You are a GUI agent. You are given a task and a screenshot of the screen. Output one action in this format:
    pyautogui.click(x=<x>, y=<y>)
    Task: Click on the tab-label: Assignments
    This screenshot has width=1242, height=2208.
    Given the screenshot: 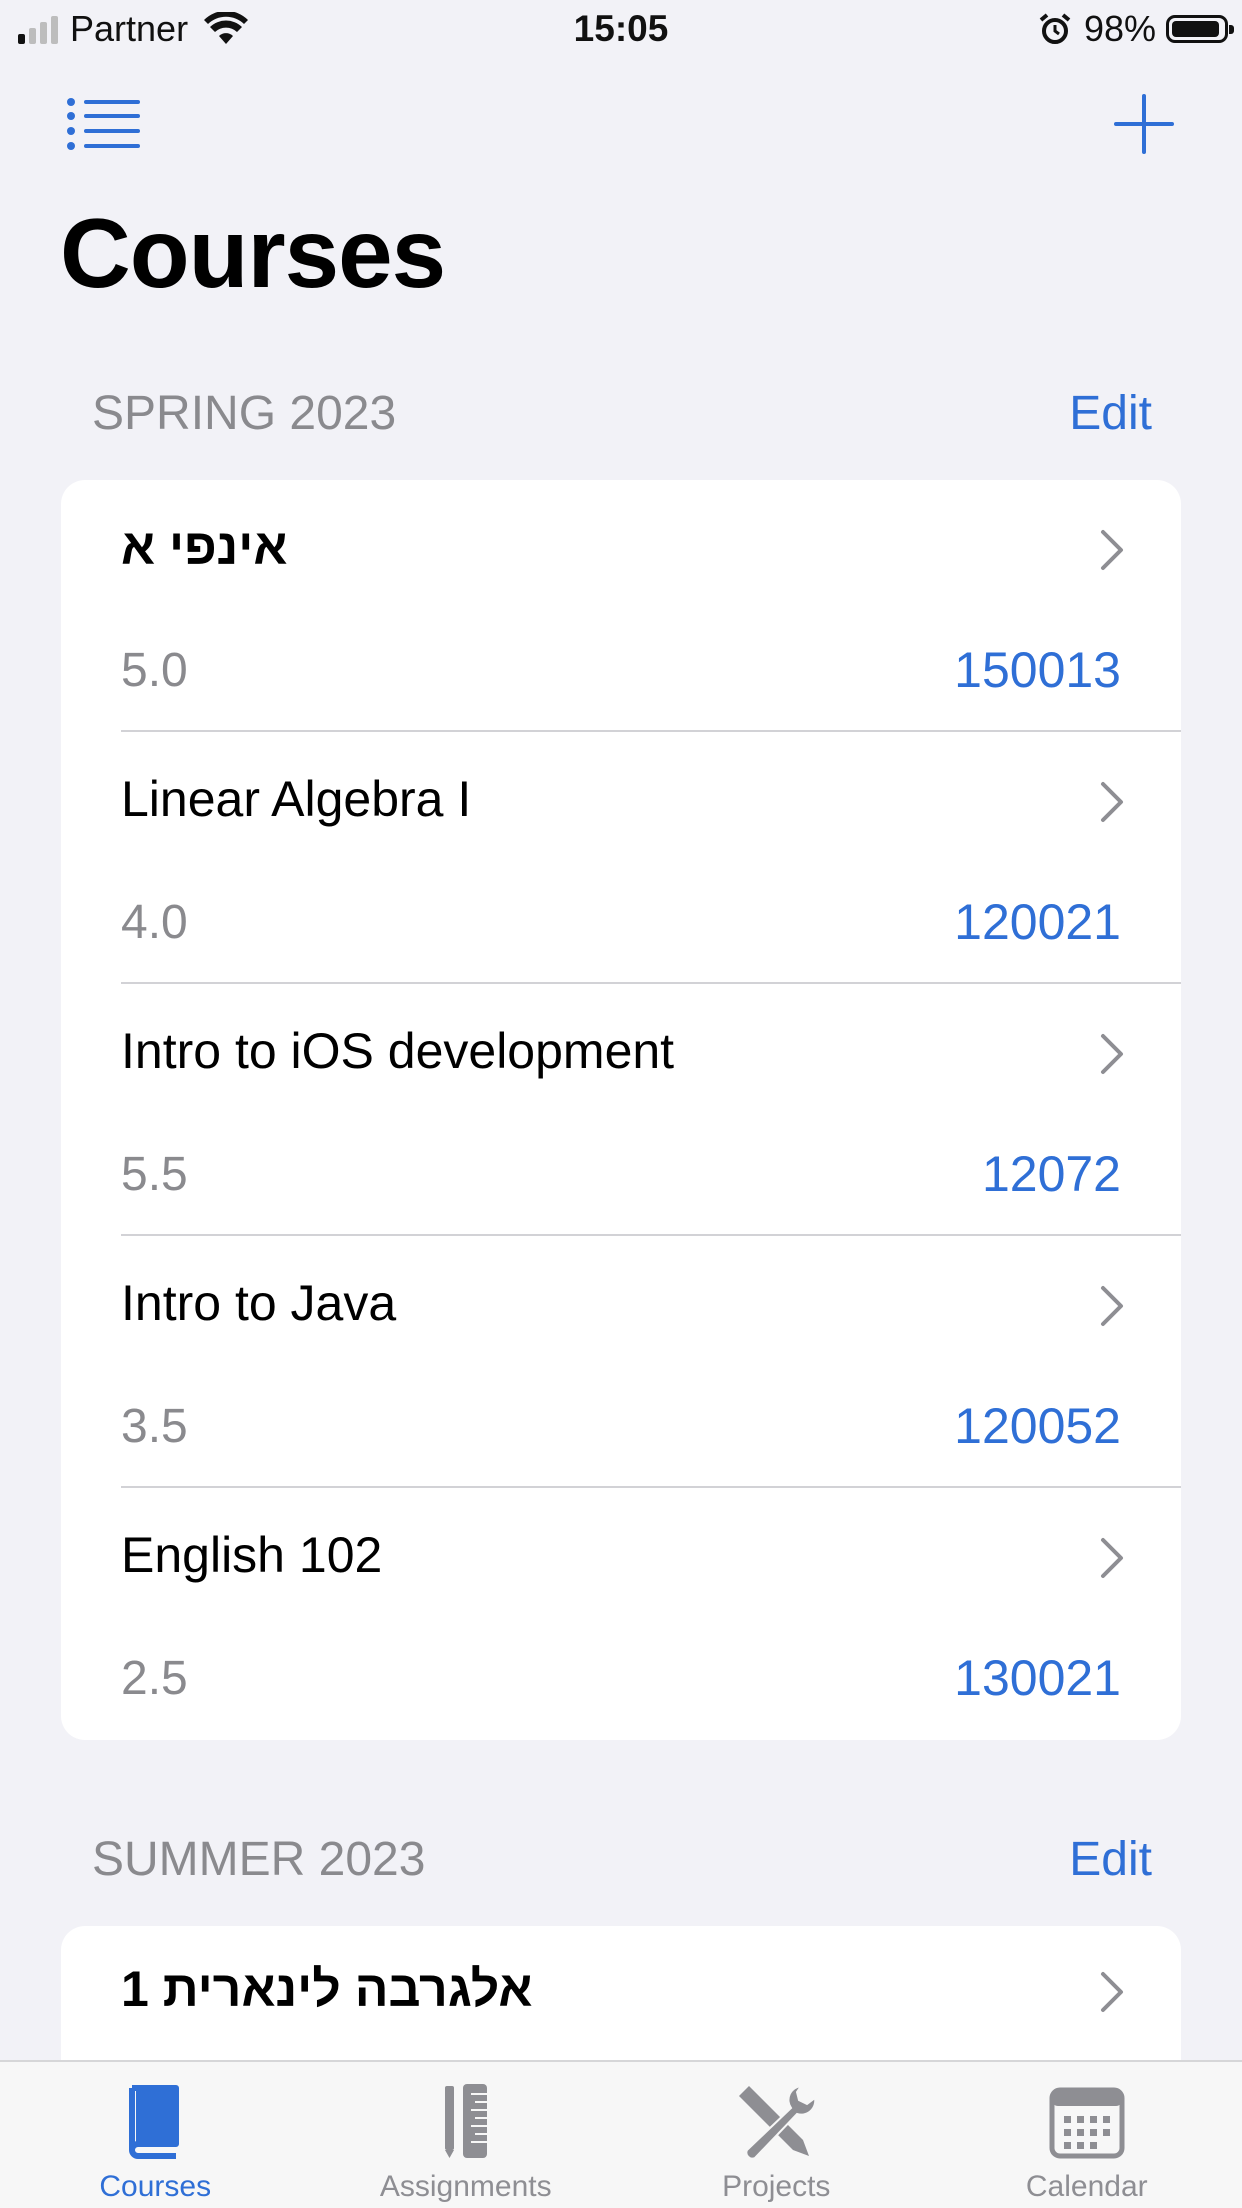 What is the action you would take?
    pyautogui.click(x=465, y=2186)
    